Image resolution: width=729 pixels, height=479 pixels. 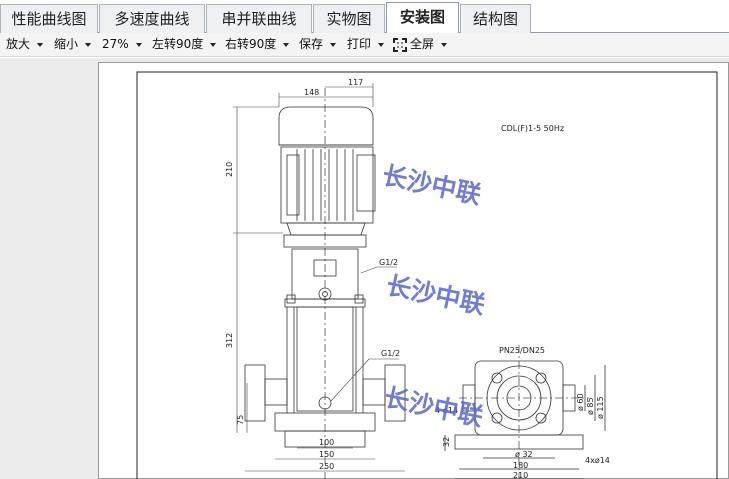 I want to click on watermark-1: 长沙中联, so click(x=432, y=185).